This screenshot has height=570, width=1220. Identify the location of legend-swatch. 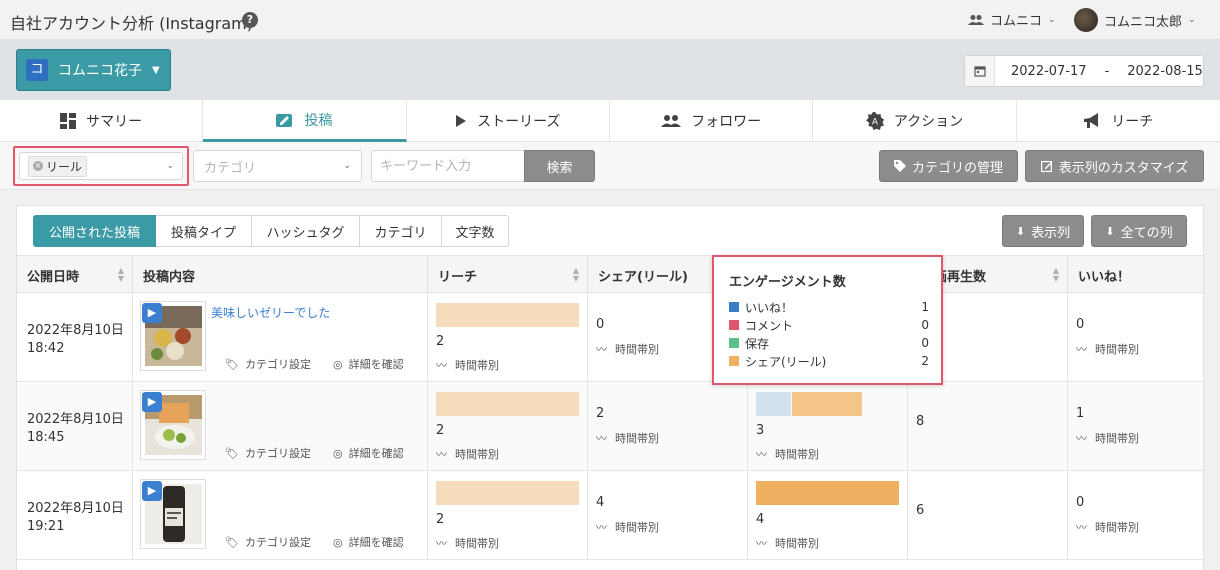
(734, 325).